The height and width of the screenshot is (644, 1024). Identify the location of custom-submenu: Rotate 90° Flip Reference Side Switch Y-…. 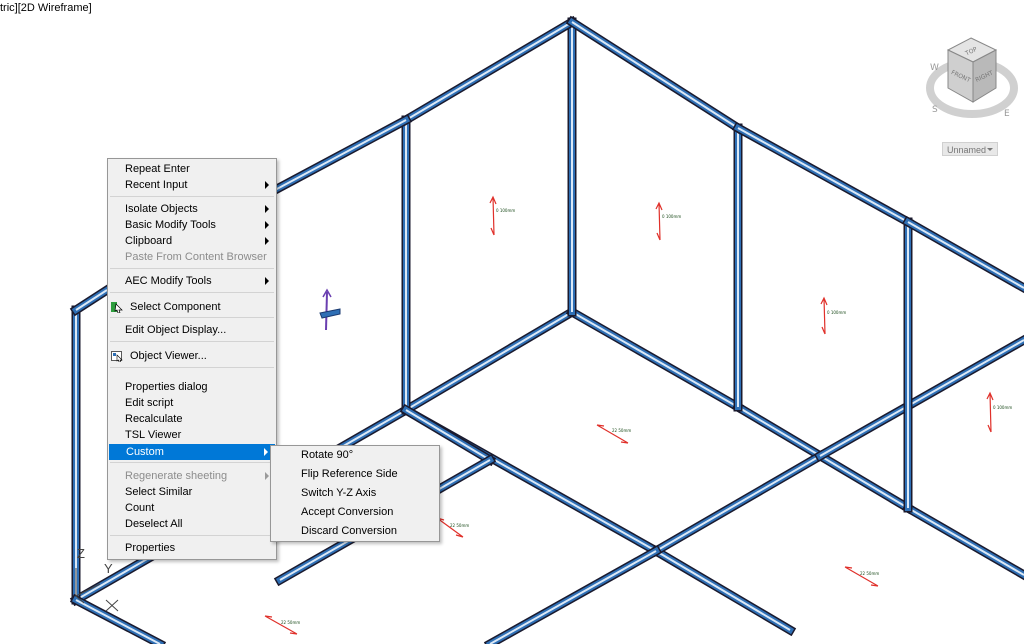
(355, 493).